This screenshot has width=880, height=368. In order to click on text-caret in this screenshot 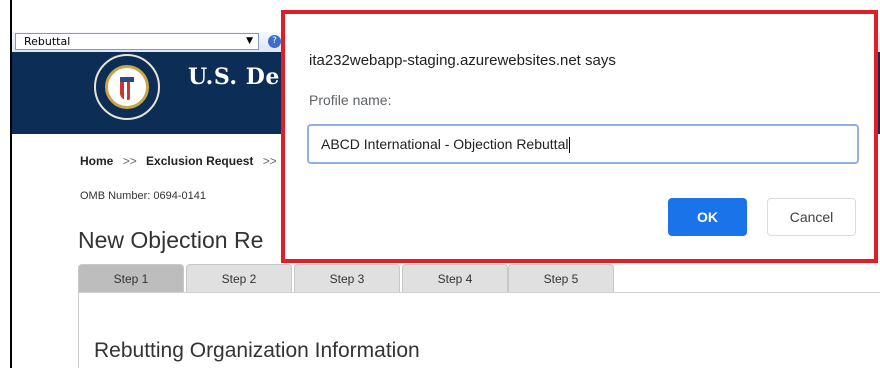, I will do `click(570, 145)`.